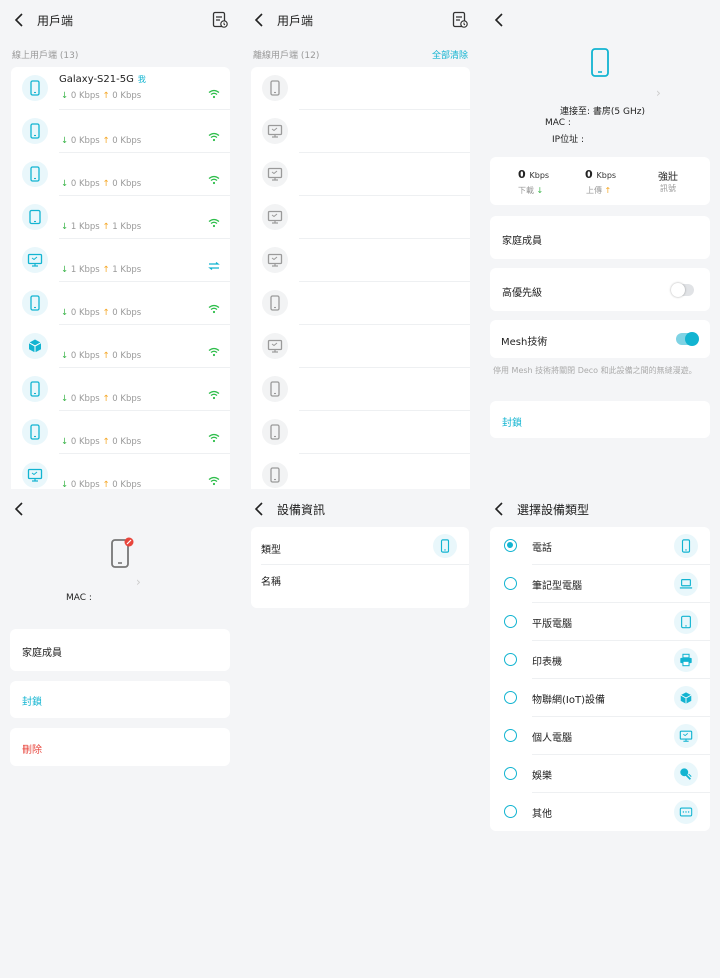 The image size is (720, 978). I want to click on wifi-icon, so click(214, 134).